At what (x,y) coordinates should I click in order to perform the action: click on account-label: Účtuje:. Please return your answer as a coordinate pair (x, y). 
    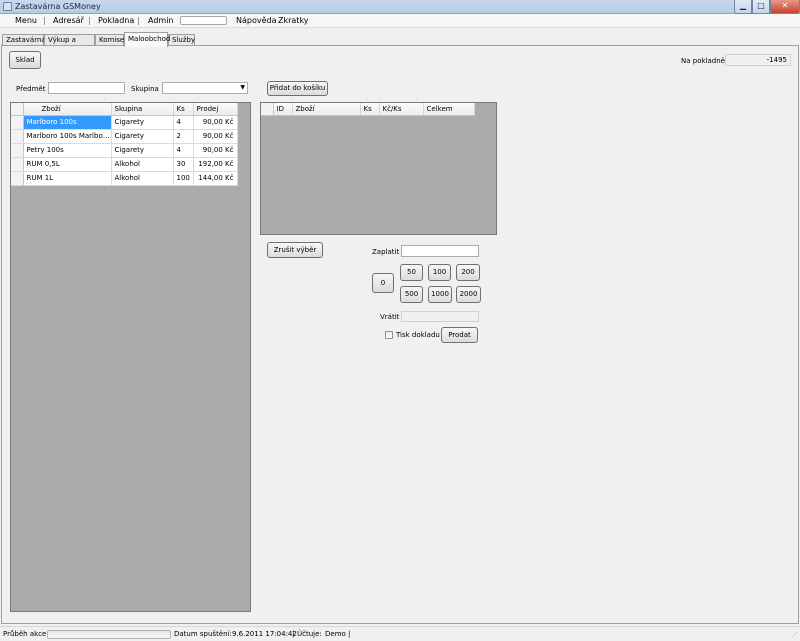
    Looking at the image, I should click on (309, 634).